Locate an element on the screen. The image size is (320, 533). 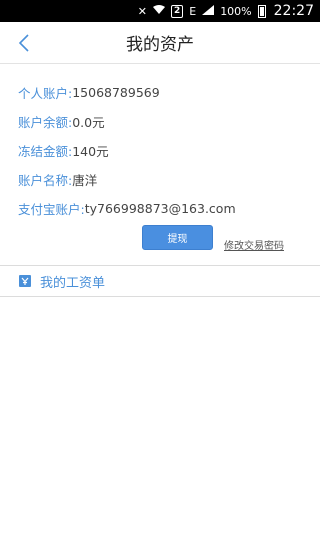
title-bar: 我的资产 is located at coordinates (160, 43).